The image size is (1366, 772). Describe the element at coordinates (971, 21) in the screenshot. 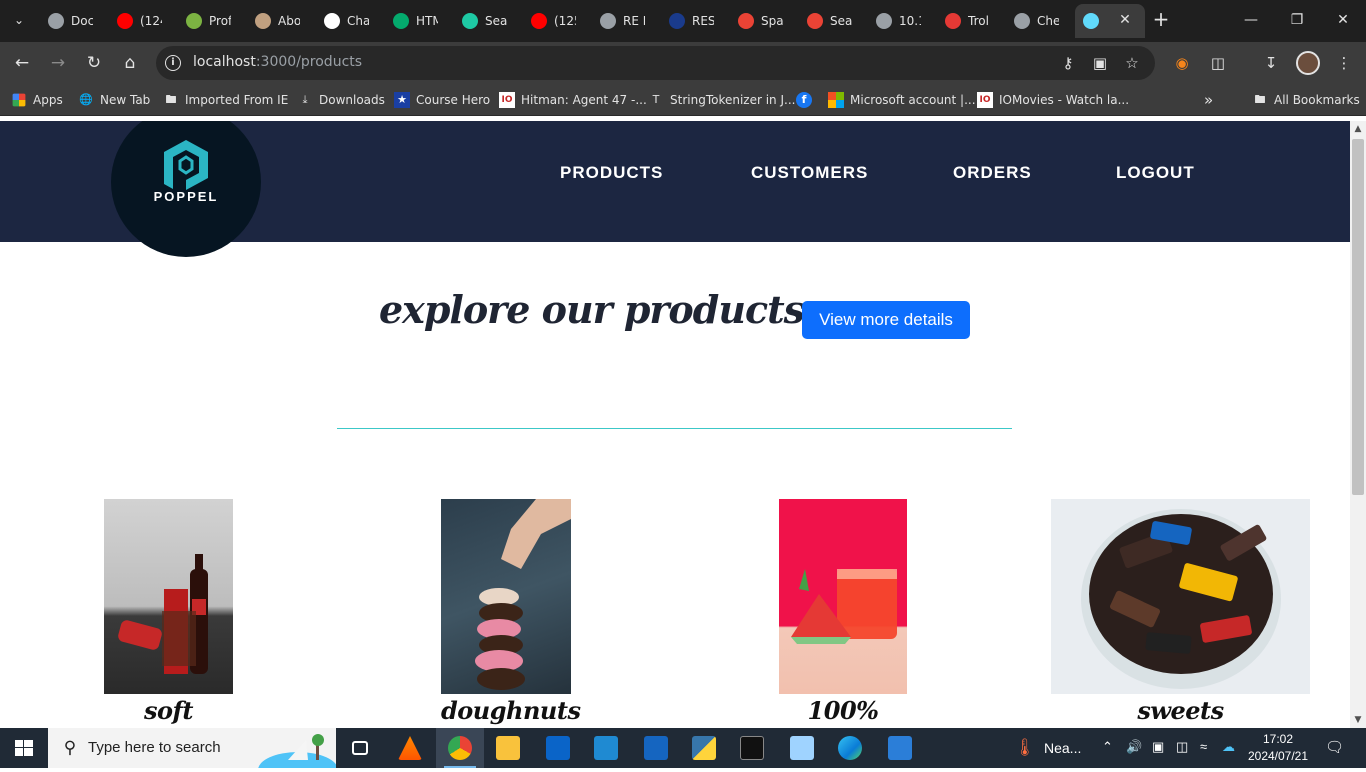

I see `browser-tab: Troli` at that location.